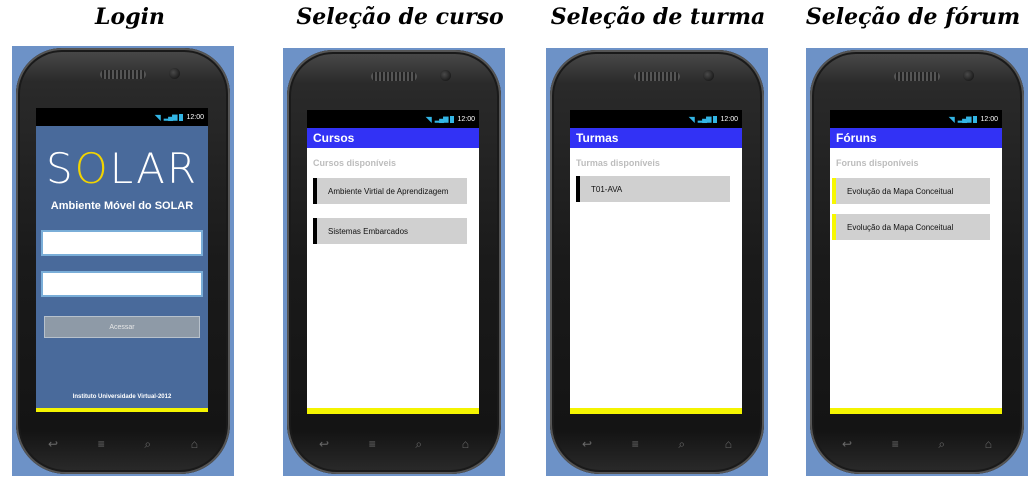 The width and height of the screenshot is (1033, 491). I want to click on login-button: Acessar, so click(122, 327).